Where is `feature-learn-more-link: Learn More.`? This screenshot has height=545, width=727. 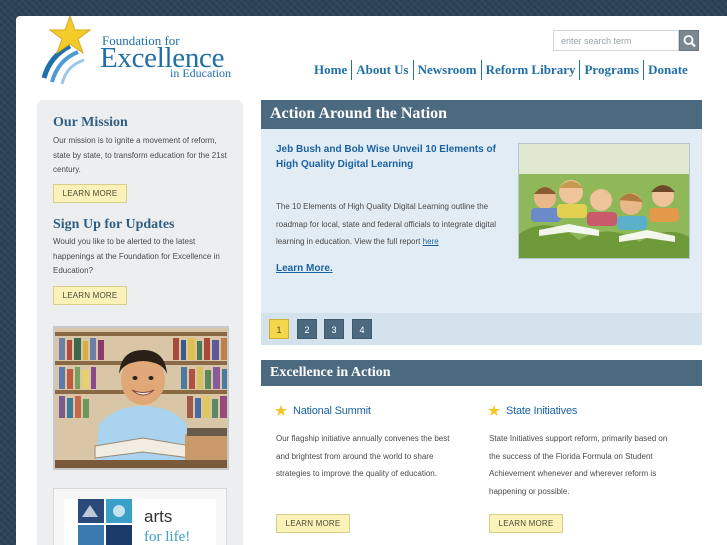 feature-learn-more-link: Learn More. is located at coordinates (304, 268).